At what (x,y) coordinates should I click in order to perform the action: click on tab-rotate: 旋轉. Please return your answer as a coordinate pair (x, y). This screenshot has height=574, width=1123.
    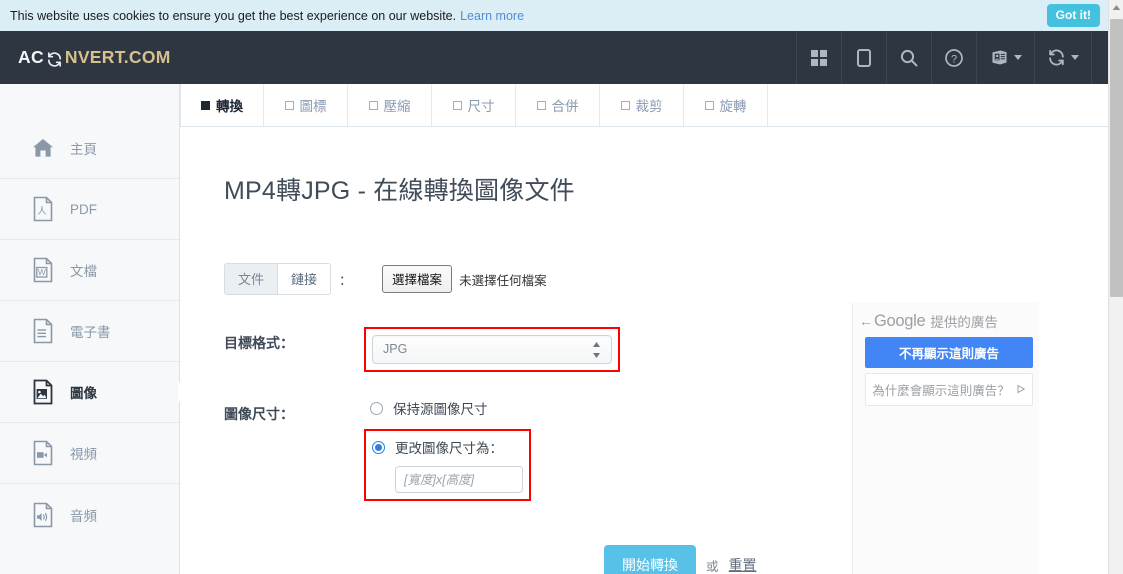
    Looking at the image, I should click on (726, 105).